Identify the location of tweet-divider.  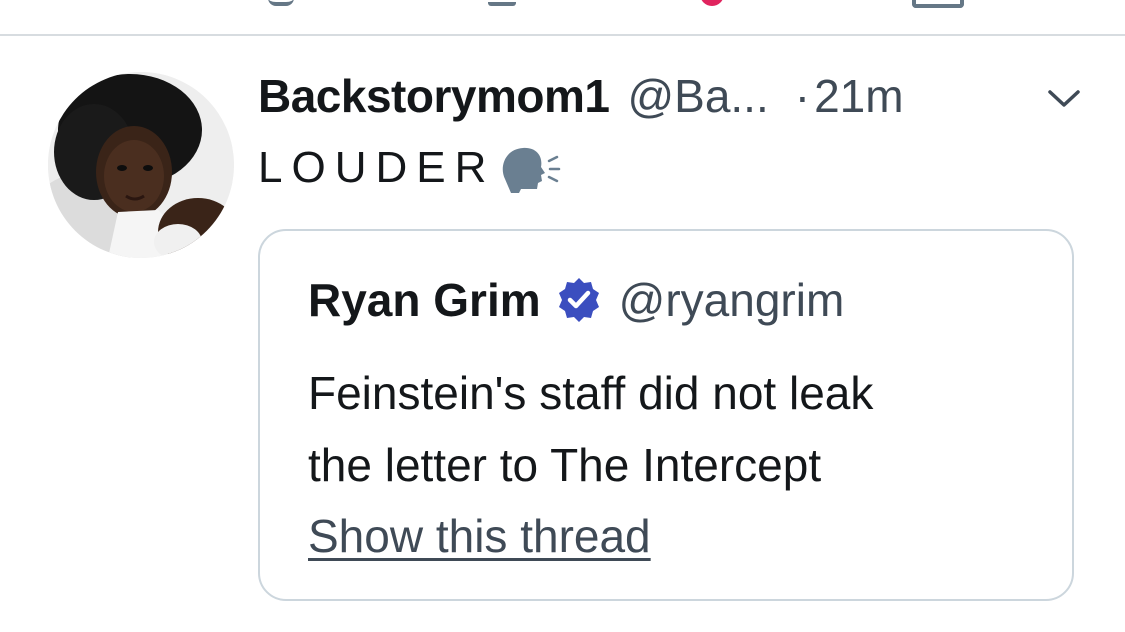
(562, 35).